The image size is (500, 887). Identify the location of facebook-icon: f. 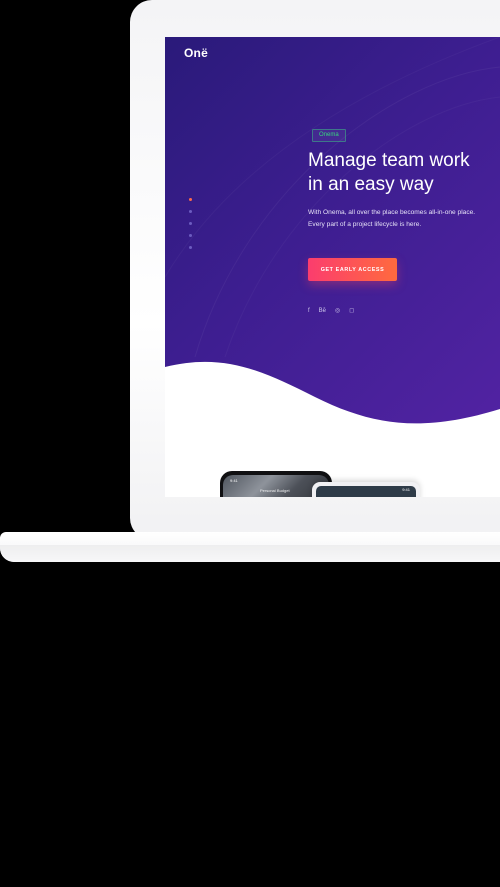
(309, 311).